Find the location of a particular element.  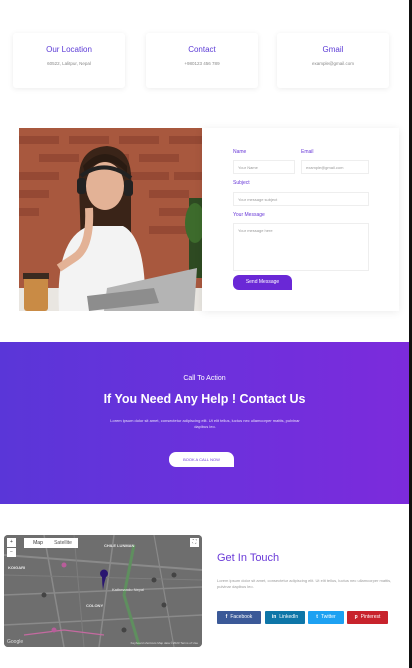

gmail-title: Gmail is located at coordinates (333, 49).